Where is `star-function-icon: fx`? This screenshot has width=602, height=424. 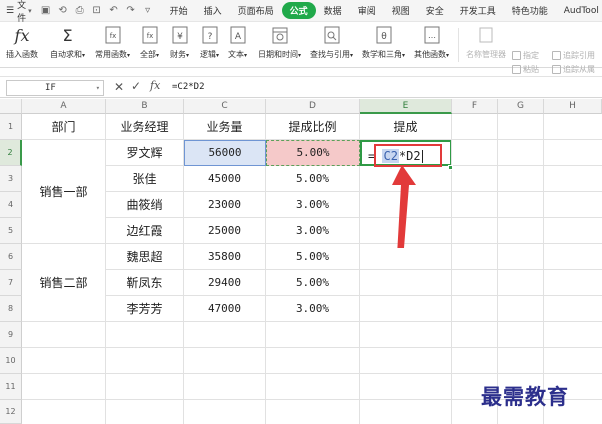 star-function-icon: fx is located at coordinates (112, 36).